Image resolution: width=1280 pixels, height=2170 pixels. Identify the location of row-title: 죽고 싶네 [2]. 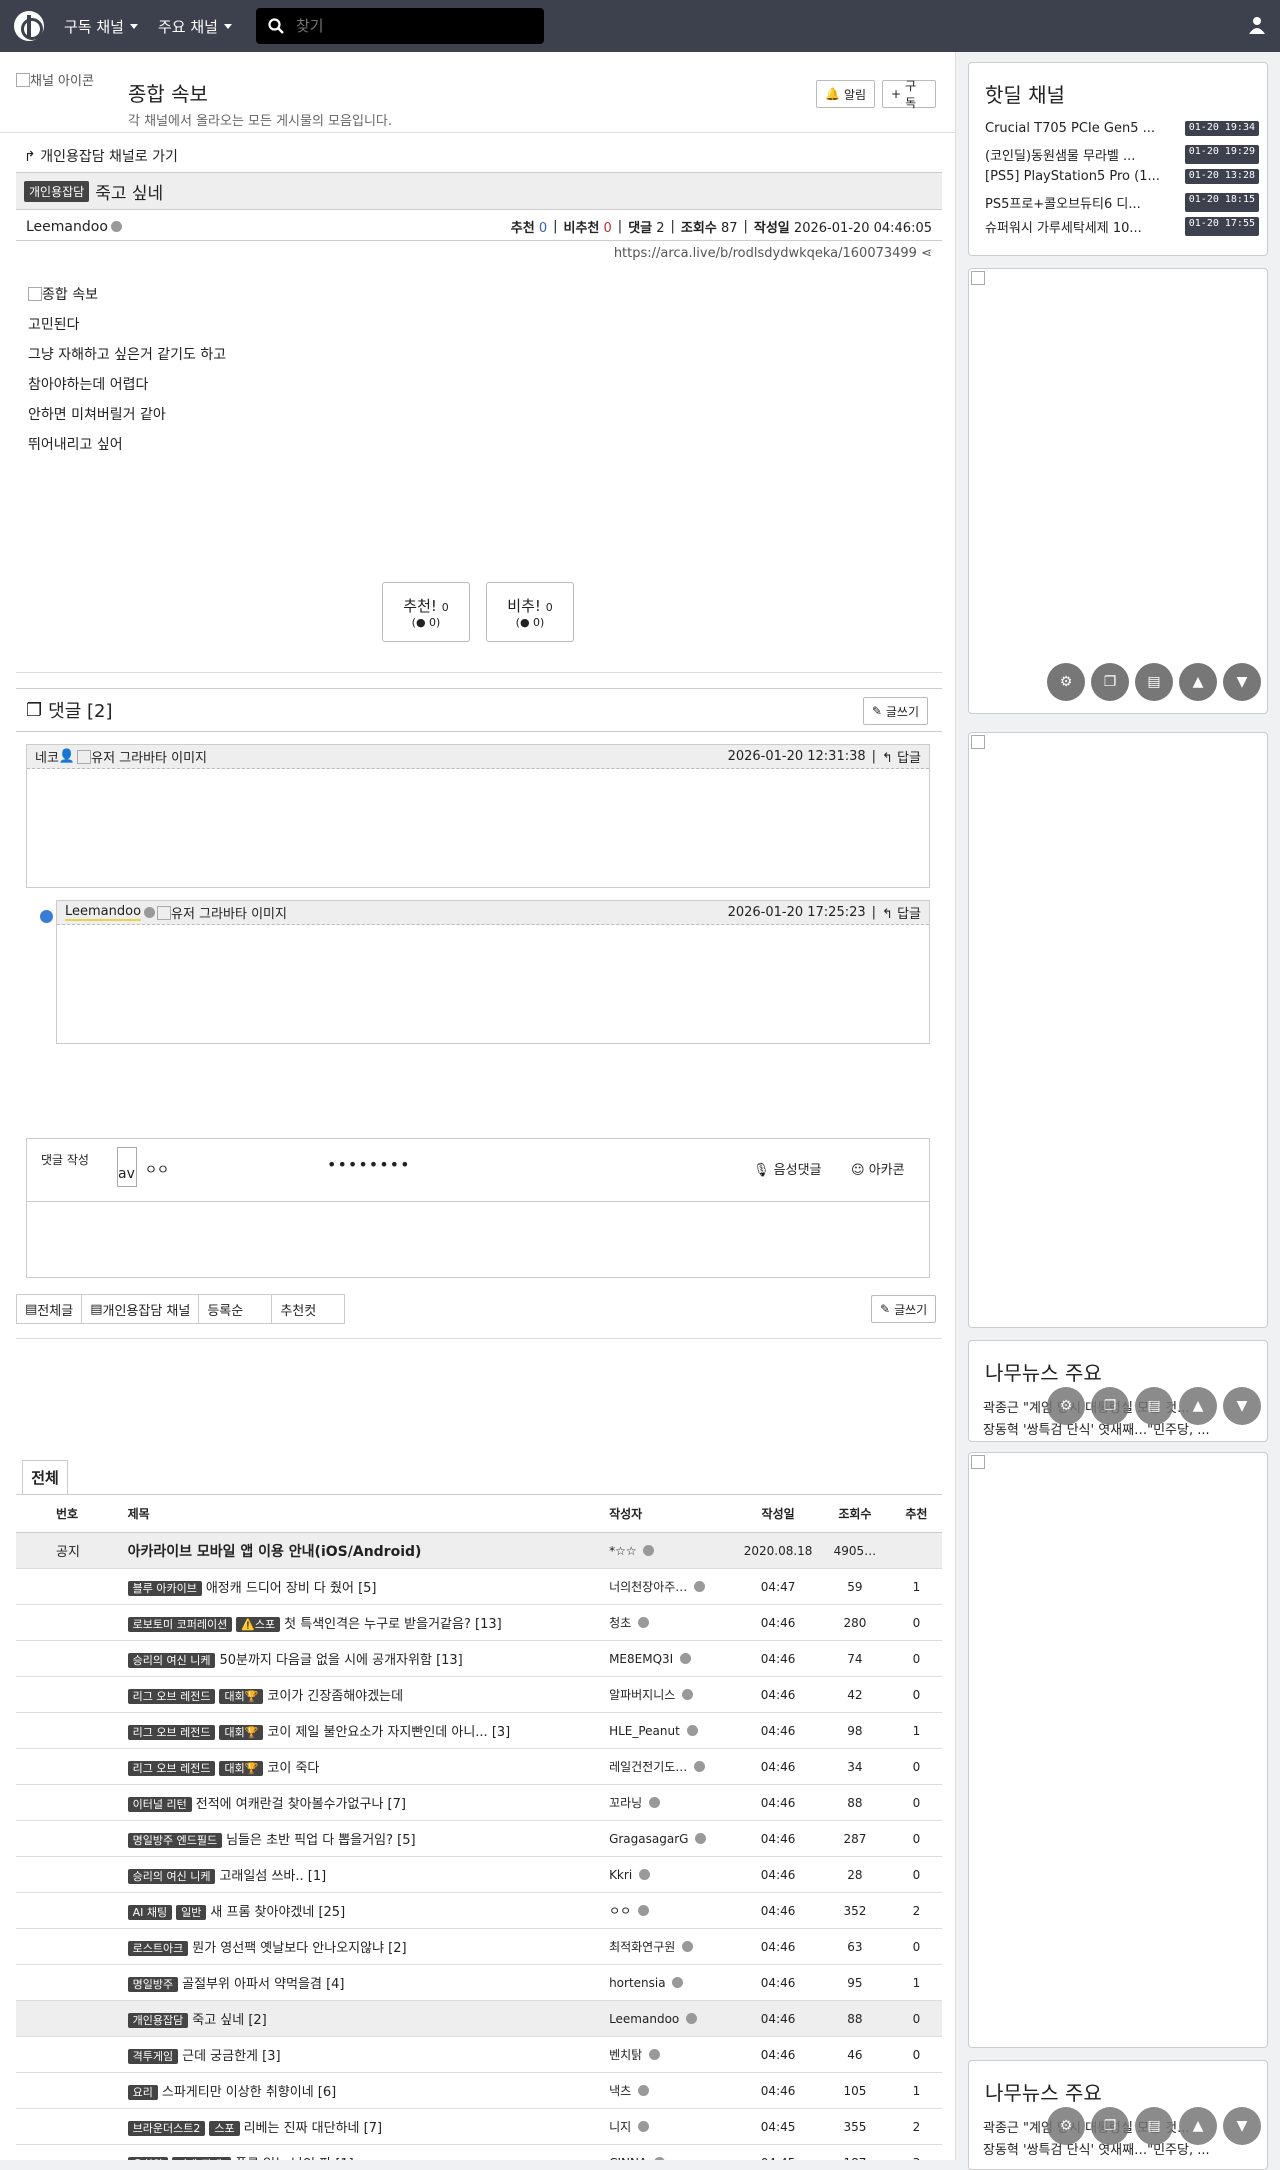
(229, 2020).